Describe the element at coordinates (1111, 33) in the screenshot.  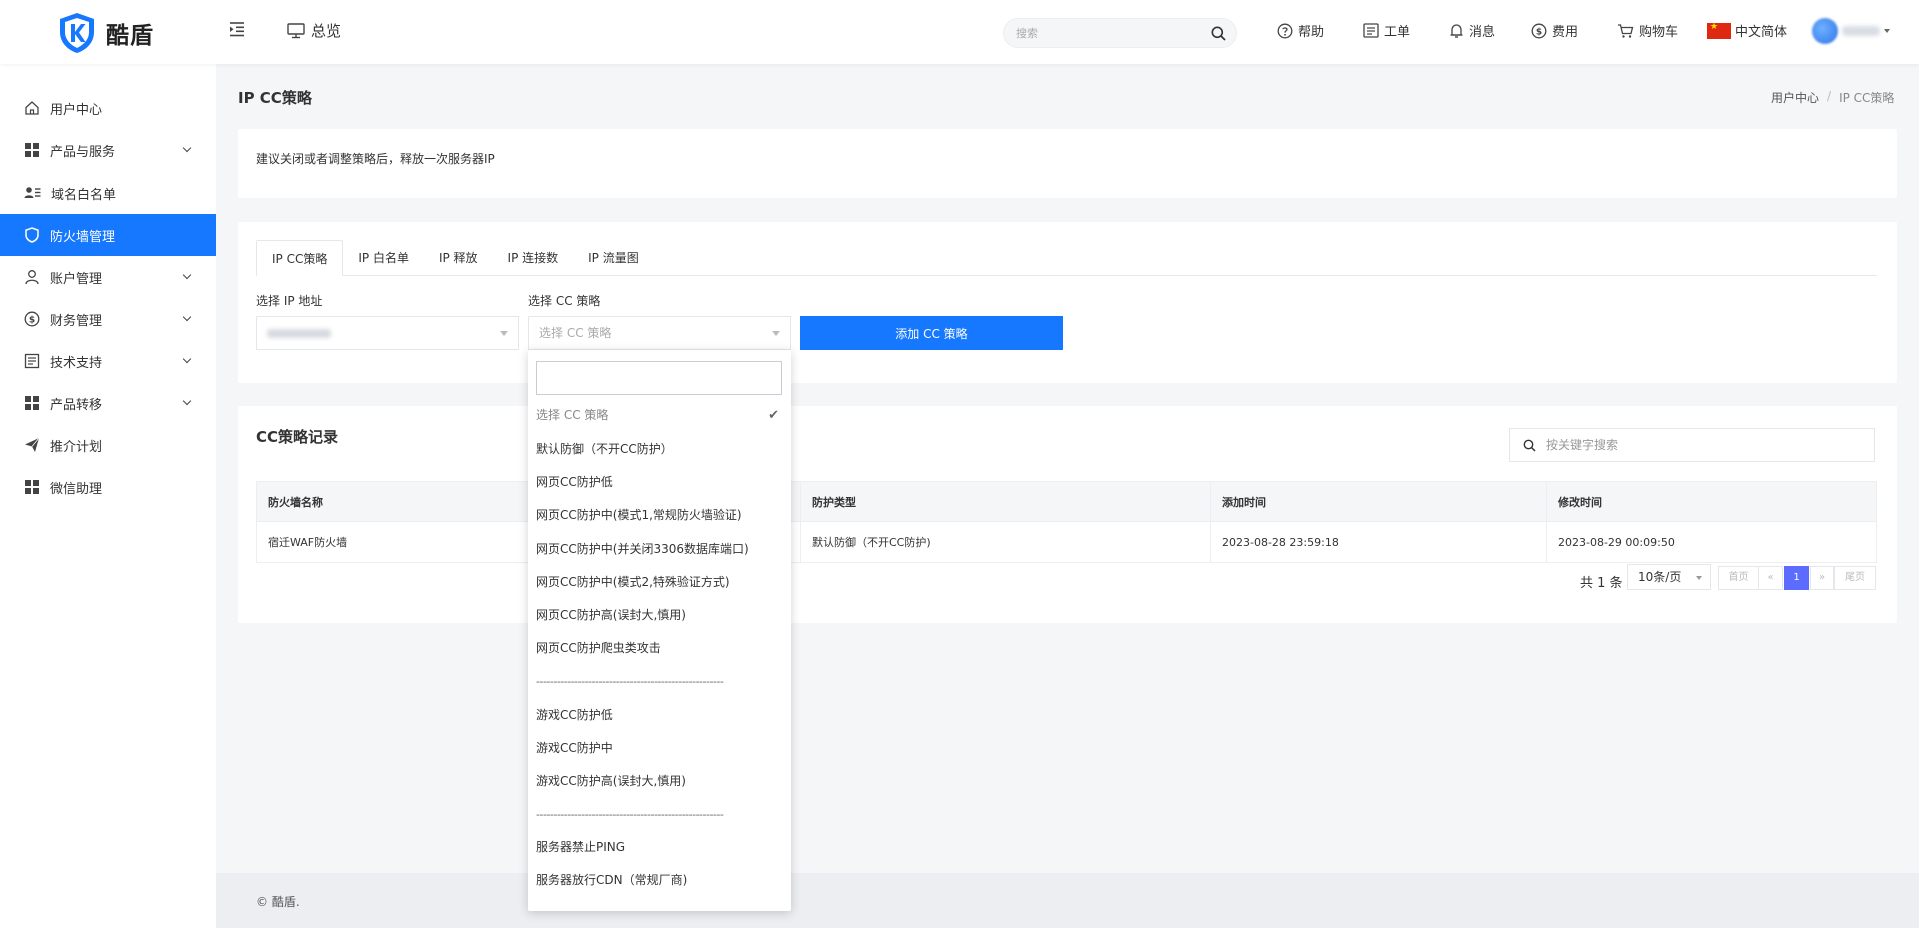
I see `global-search-input` at that location.